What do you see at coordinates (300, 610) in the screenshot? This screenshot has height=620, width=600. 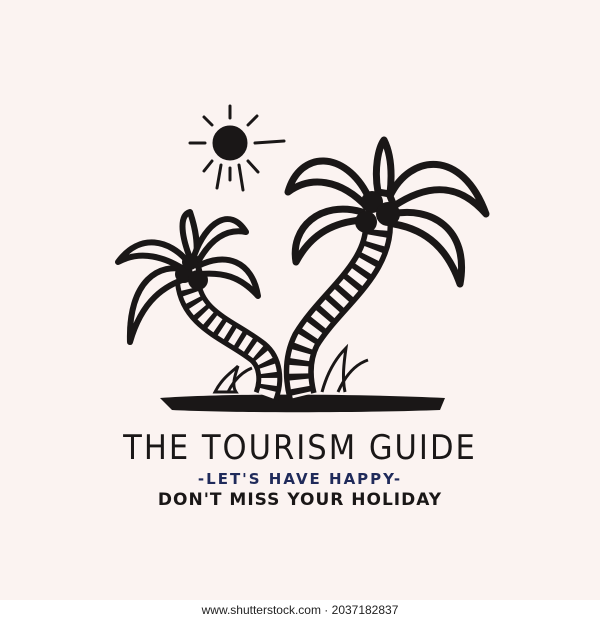 I see `stock-watermark: www.shutterstock.com · 2037182837` at bounding box center [300, 610].